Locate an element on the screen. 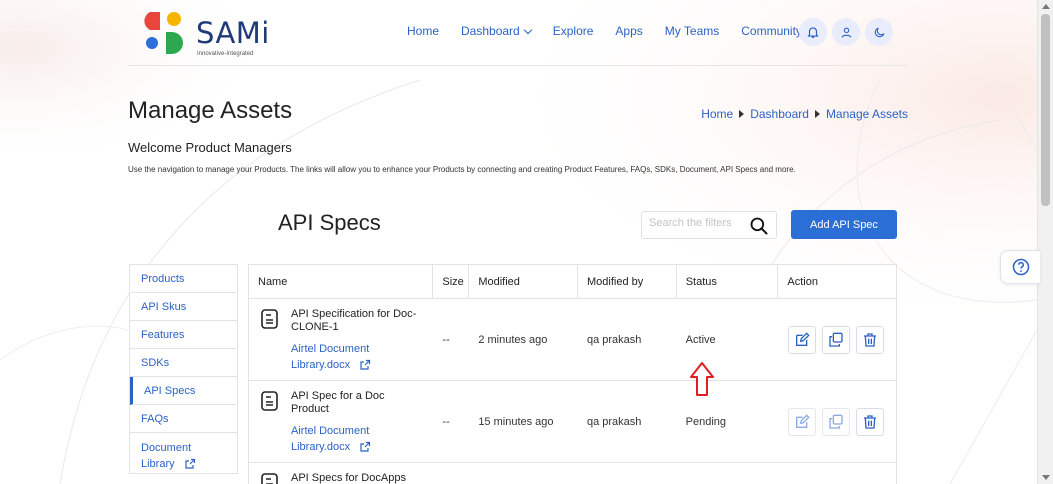 Image resolution: width=1053 pixels, height=484 pixels. modified-cell: 15 minutes ago is located at coordinates (516, 421).